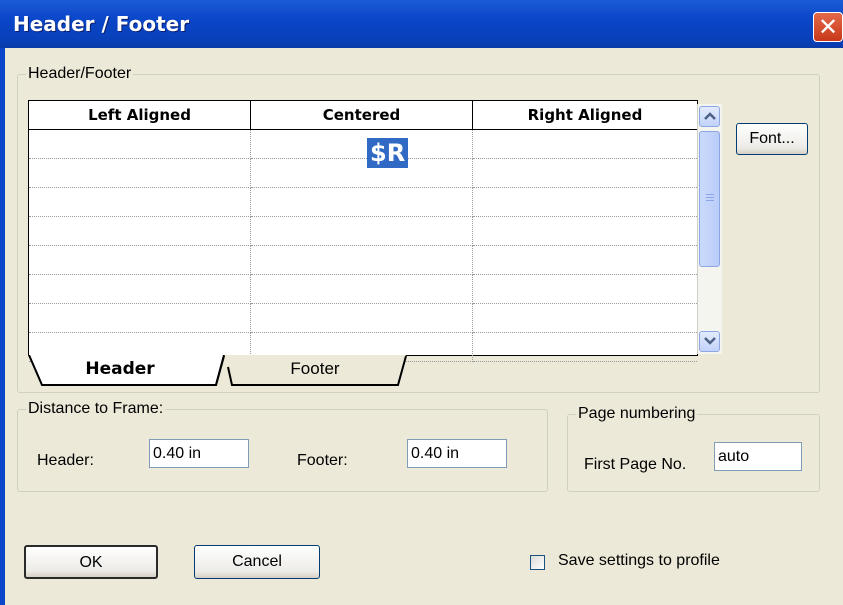  I want to click on tab-header: Header, so click(120, 369).